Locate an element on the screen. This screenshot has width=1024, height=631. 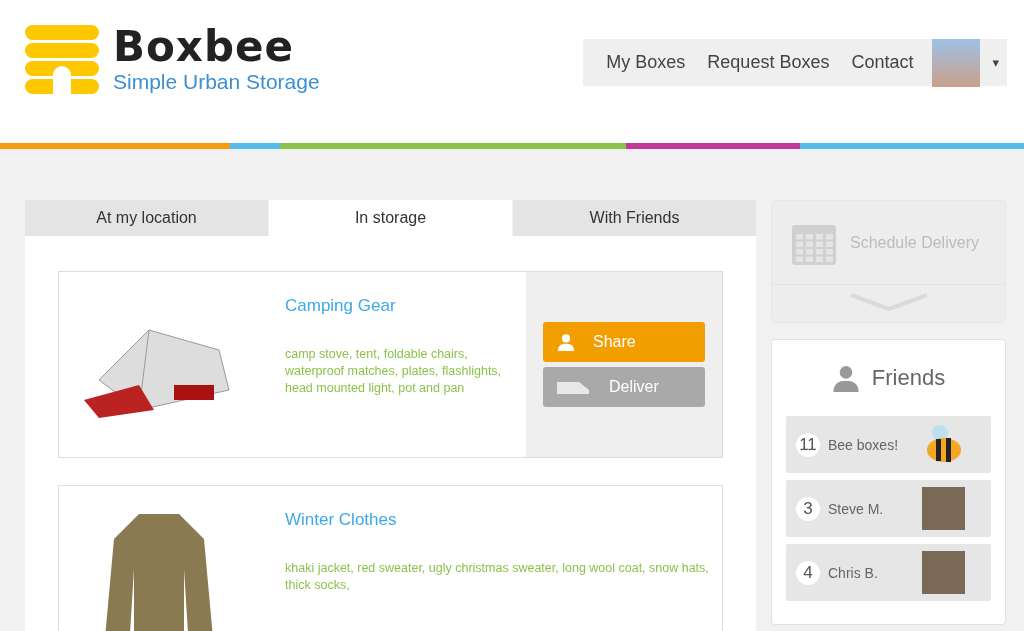
tab: In storage is located at coordinates (390, 218).